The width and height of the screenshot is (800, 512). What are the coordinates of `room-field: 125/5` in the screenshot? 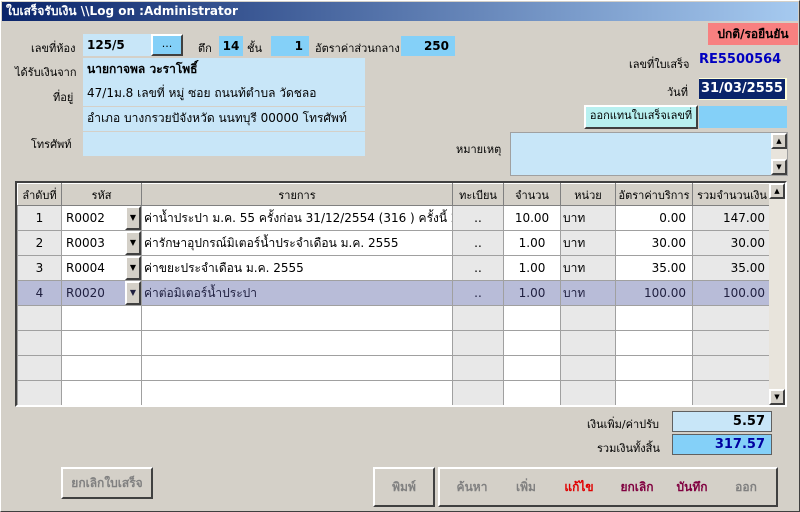 It's located at (117, 45).